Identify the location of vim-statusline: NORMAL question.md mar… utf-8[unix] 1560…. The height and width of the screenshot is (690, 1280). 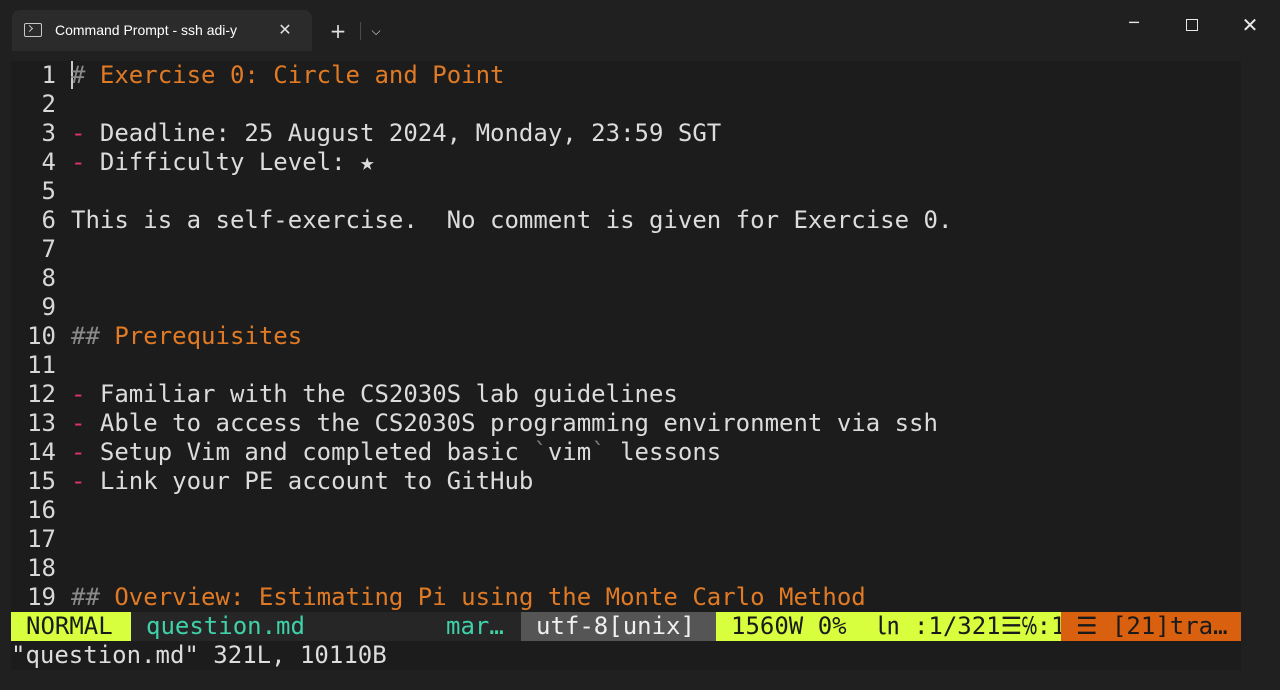
(626, 626).